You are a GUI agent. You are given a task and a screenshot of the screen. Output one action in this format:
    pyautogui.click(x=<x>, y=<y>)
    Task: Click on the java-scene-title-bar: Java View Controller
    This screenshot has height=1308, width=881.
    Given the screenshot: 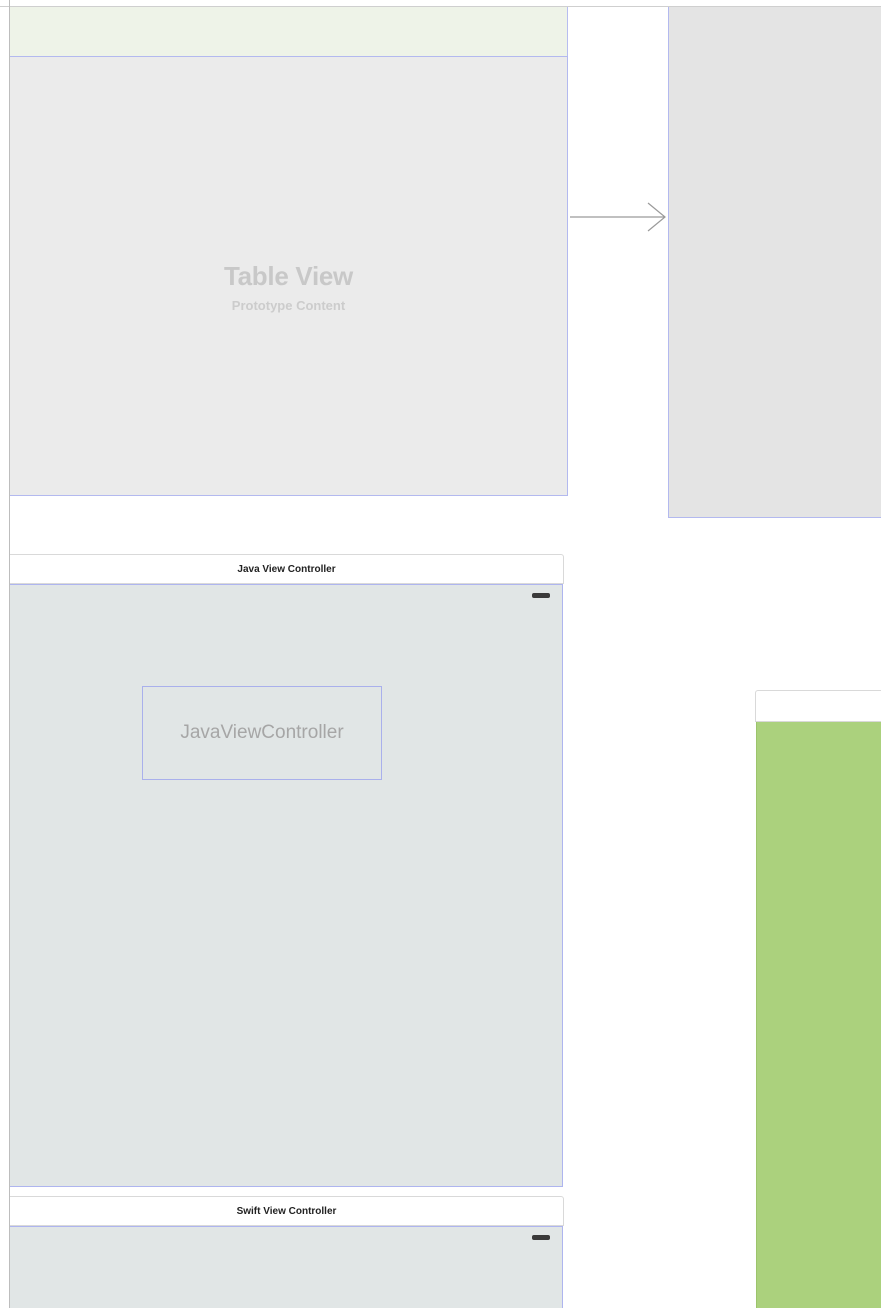 What is the action you would take?
    pyautogui.click(x=287, y=569)
    